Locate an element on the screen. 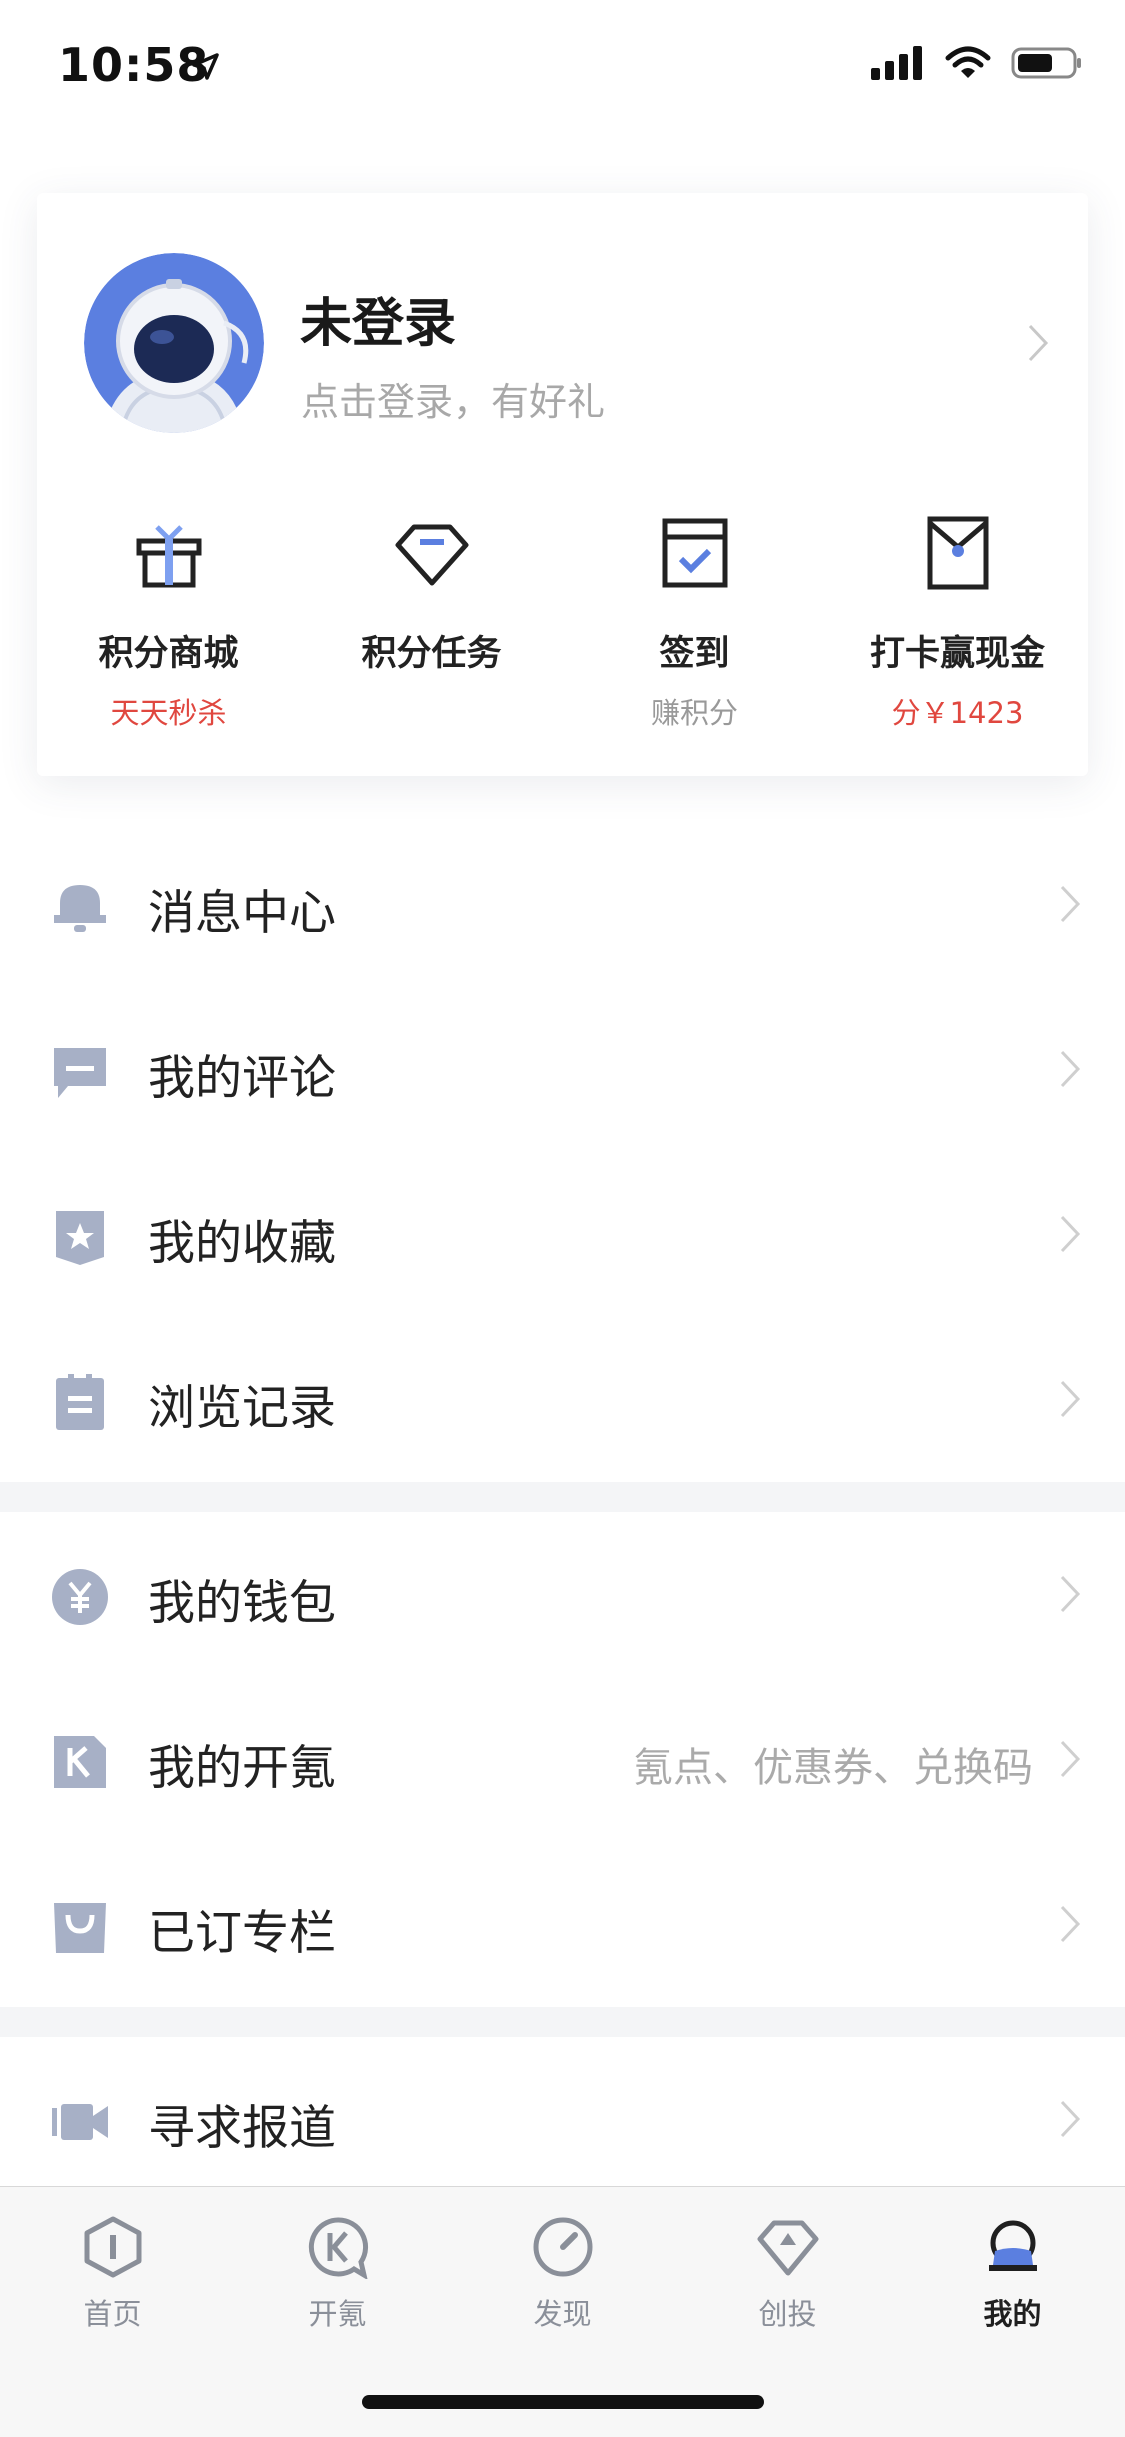 Image resolution: width=1125 pixels, height=2437 pixels. menu-item-browse-history: 浏览记录 is located at coordinates (562, 1399).